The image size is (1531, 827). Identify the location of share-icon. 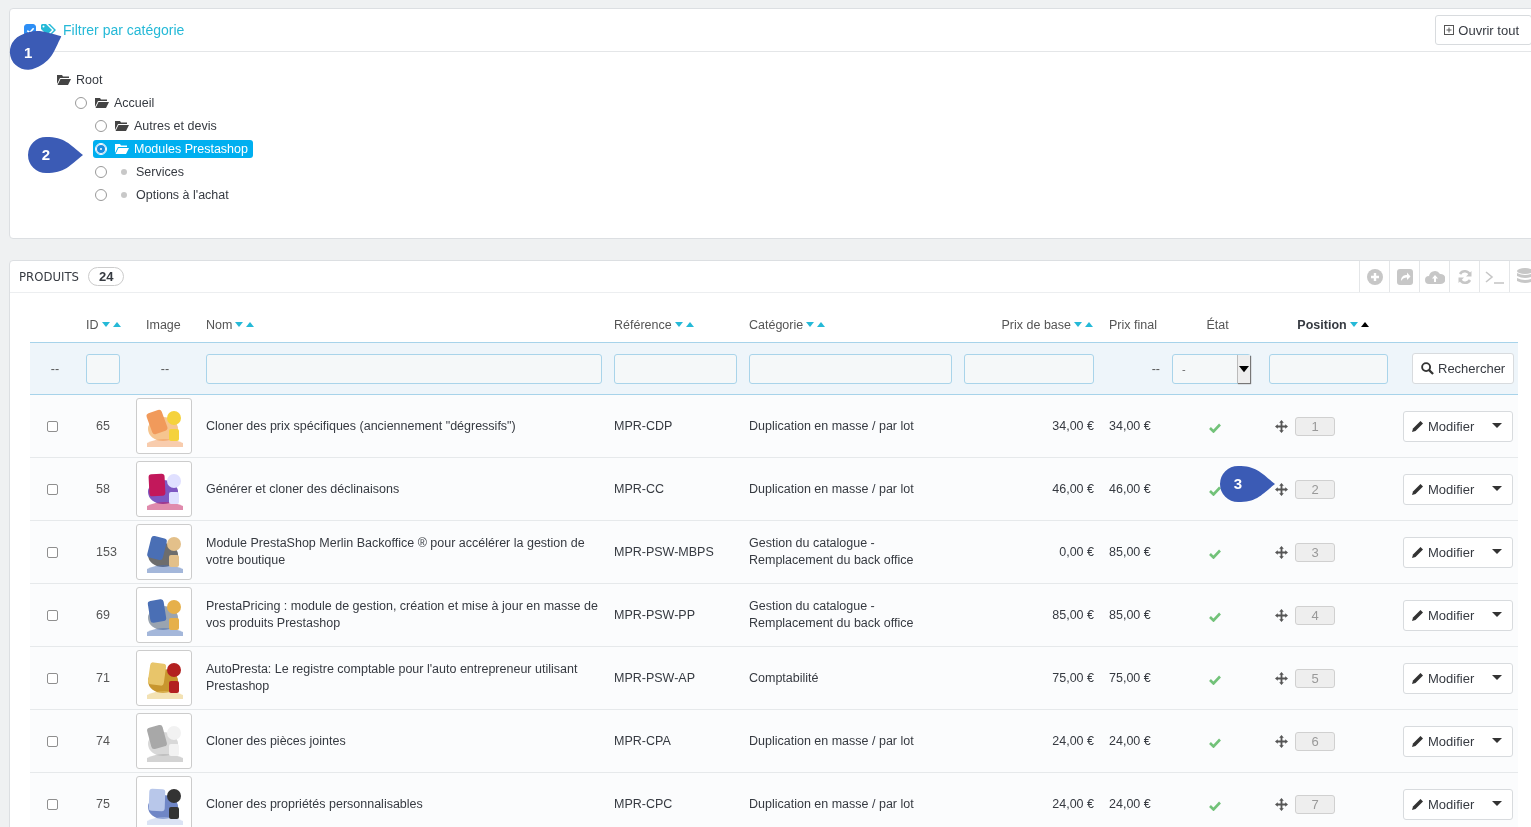
(1404, 276).